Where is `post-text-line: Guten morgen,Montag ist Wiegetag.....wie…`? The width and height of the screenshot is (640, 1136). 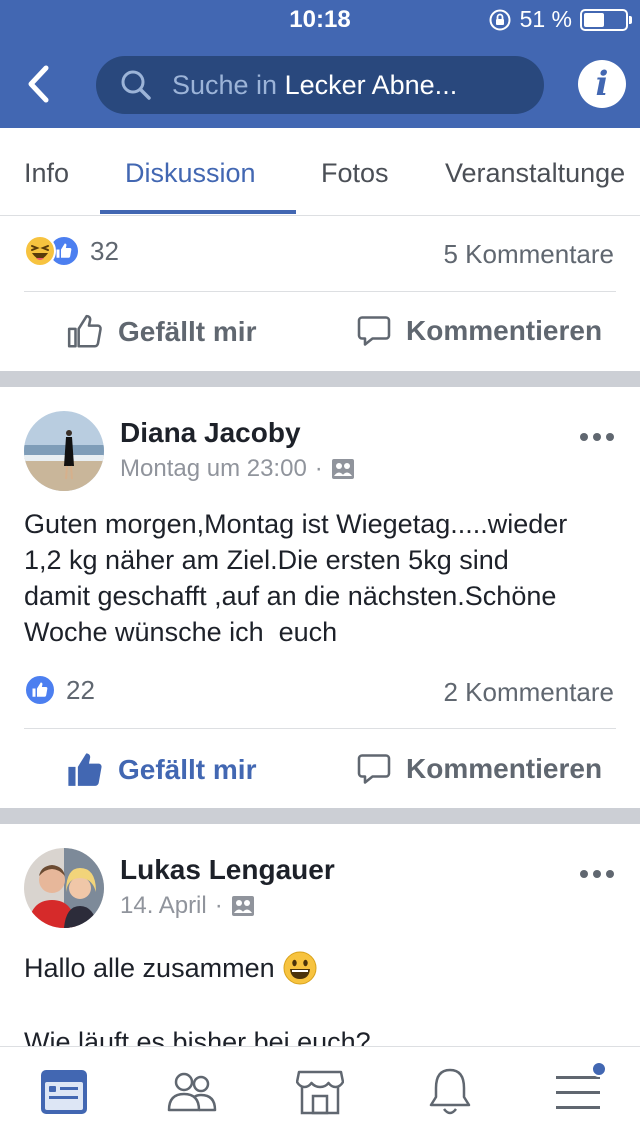
post-text-line: Guten morgen,Montag ist Wiegetag.....wie… is located at coordinates (296, 524).